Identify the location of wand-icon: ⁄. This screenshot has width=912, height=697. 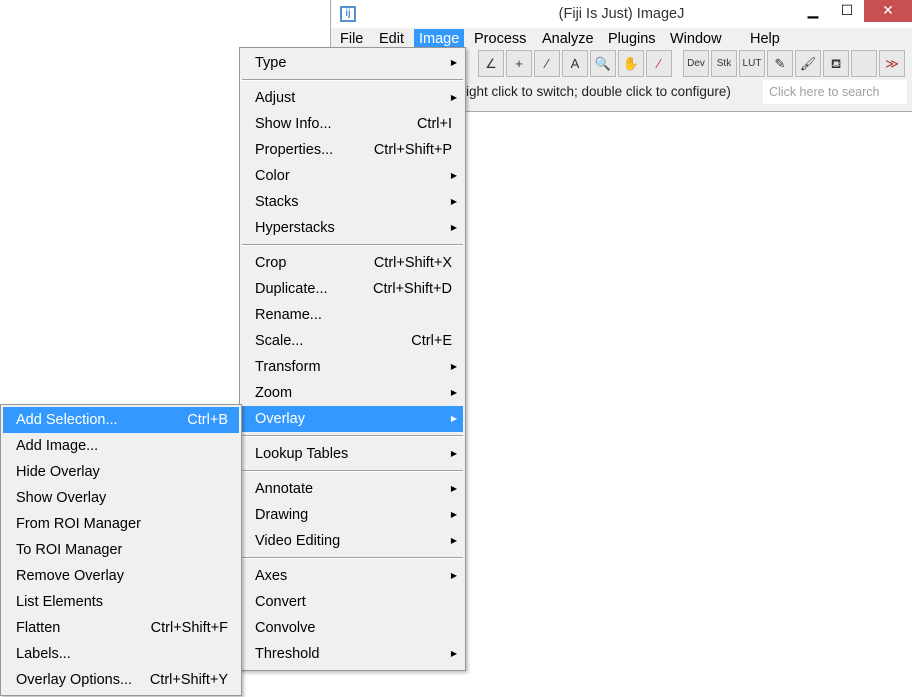
(547, 63).